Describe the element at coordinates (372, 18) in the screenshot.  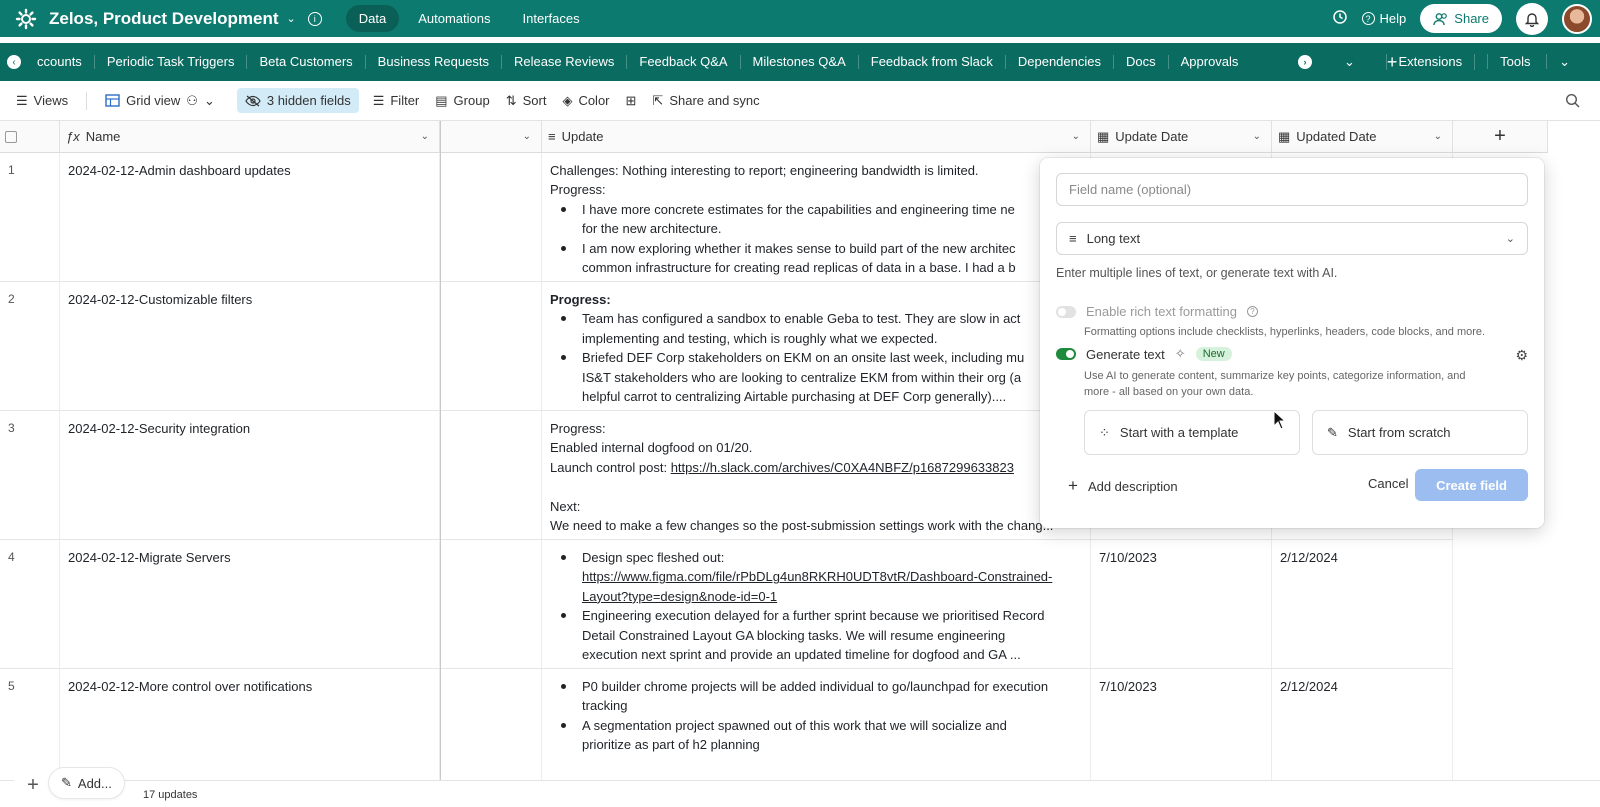
I see `nav-data: Data` at that location.